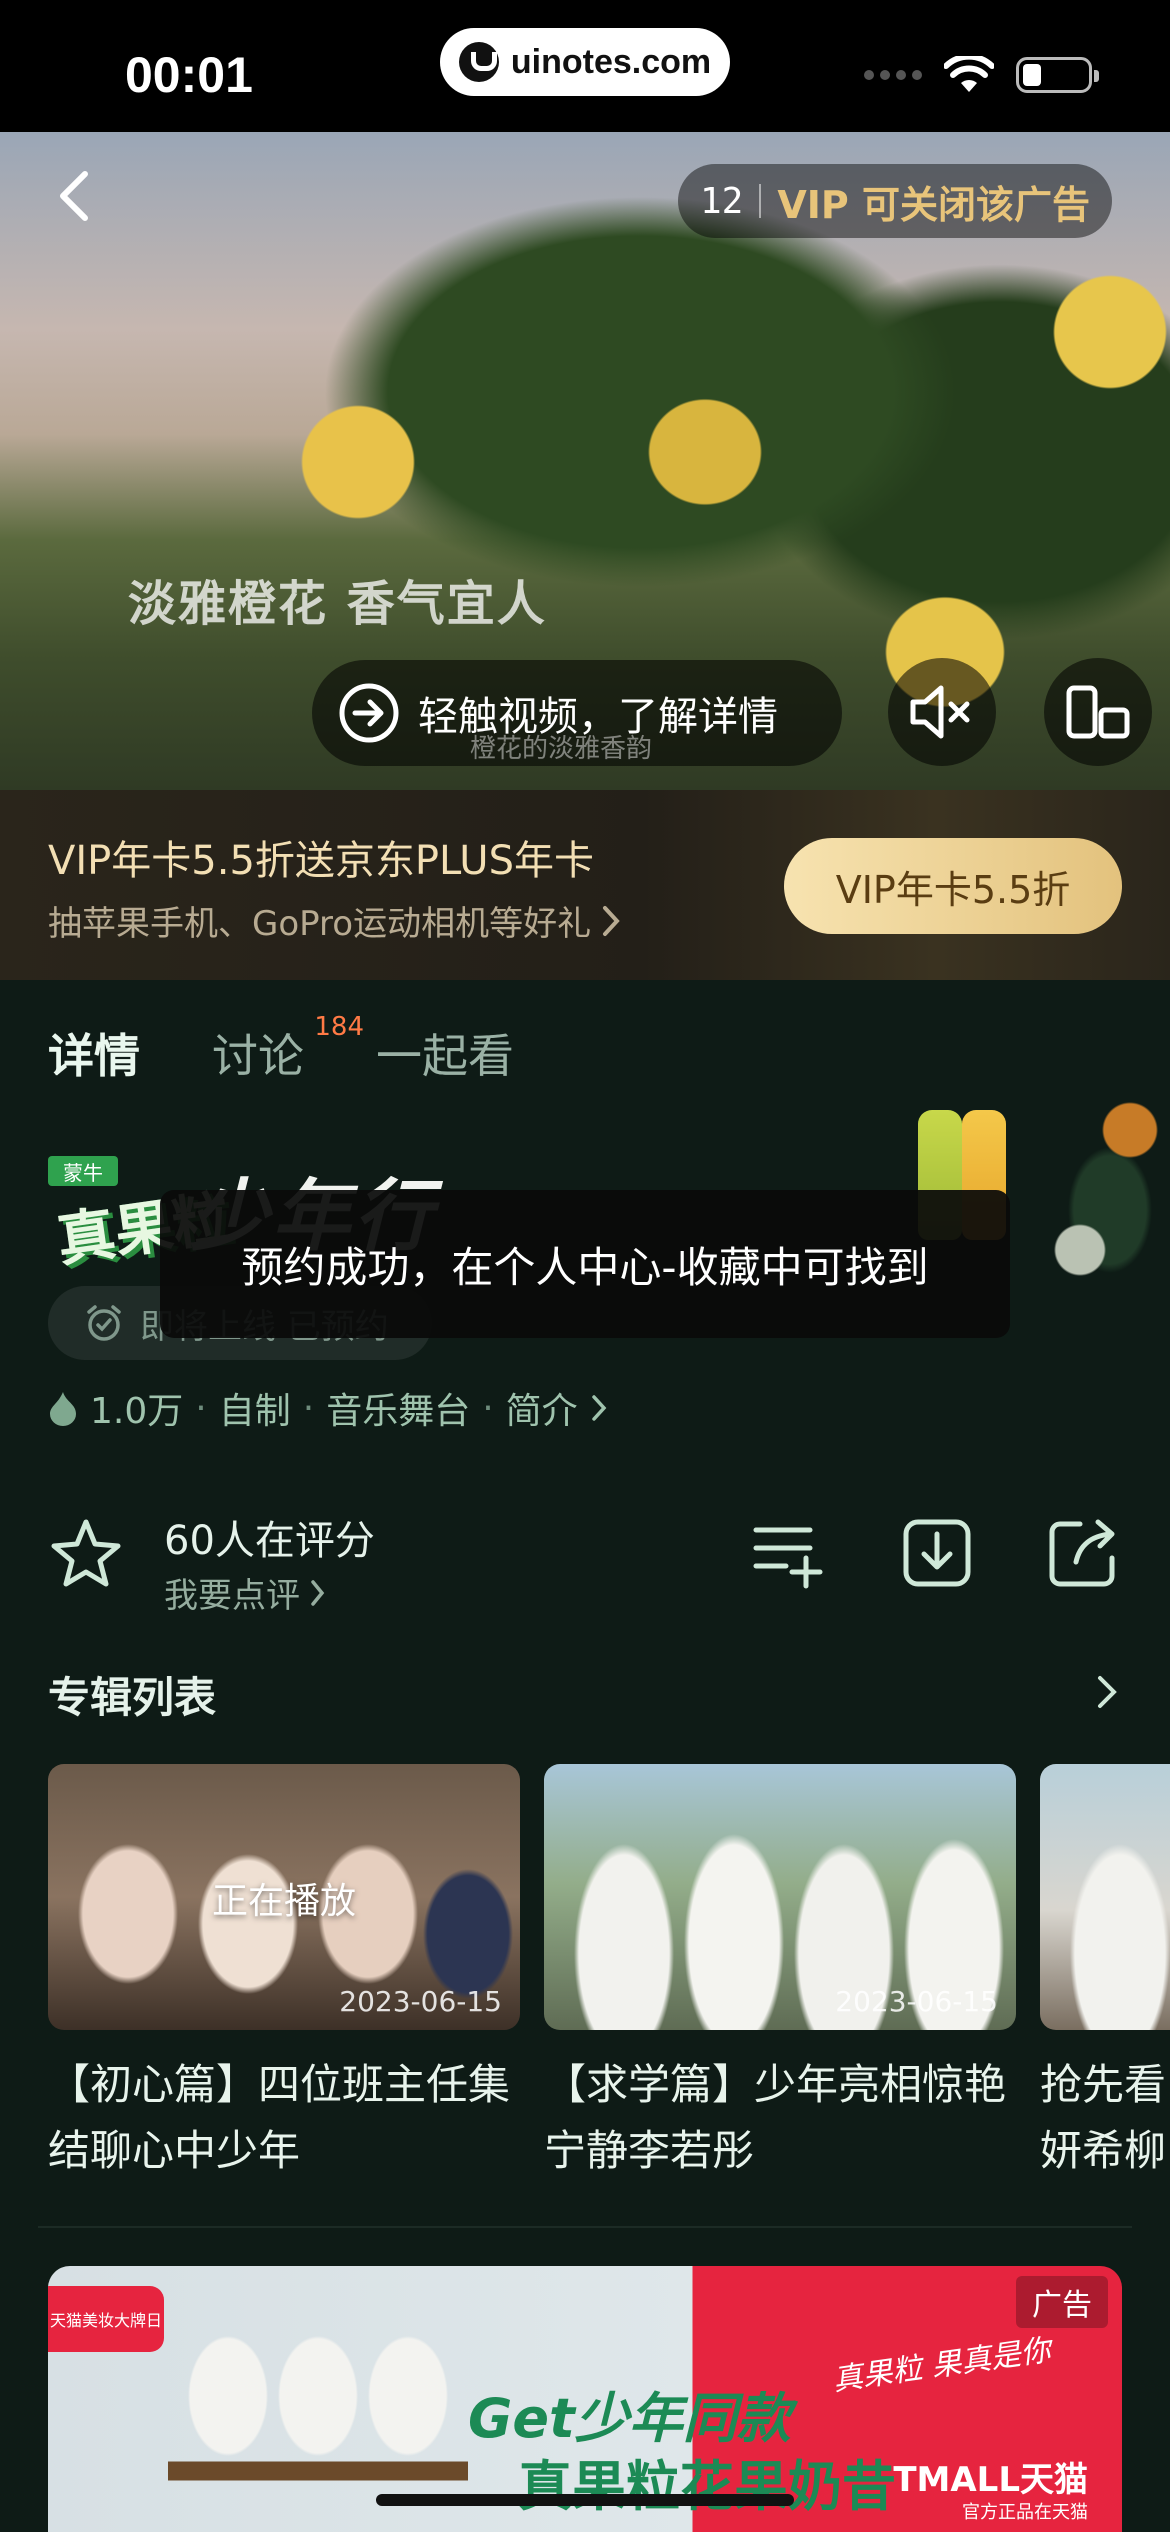 The height and width of the screenshot is (2532, 1170). What do you see at coordinates (707, 2486) in the screenshot?
I see `ad-slogan-line2: 真果粒花果奶昔` at bounding box center [707, 2486].